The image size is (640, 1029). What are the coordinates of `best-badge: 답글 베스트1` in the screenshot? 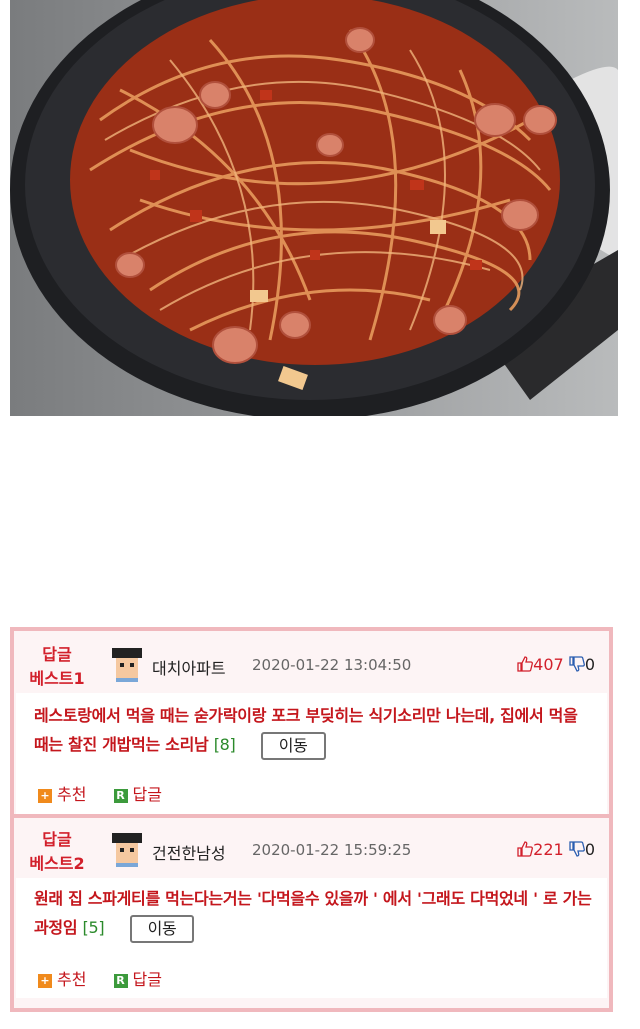 It's located at (57, 666).